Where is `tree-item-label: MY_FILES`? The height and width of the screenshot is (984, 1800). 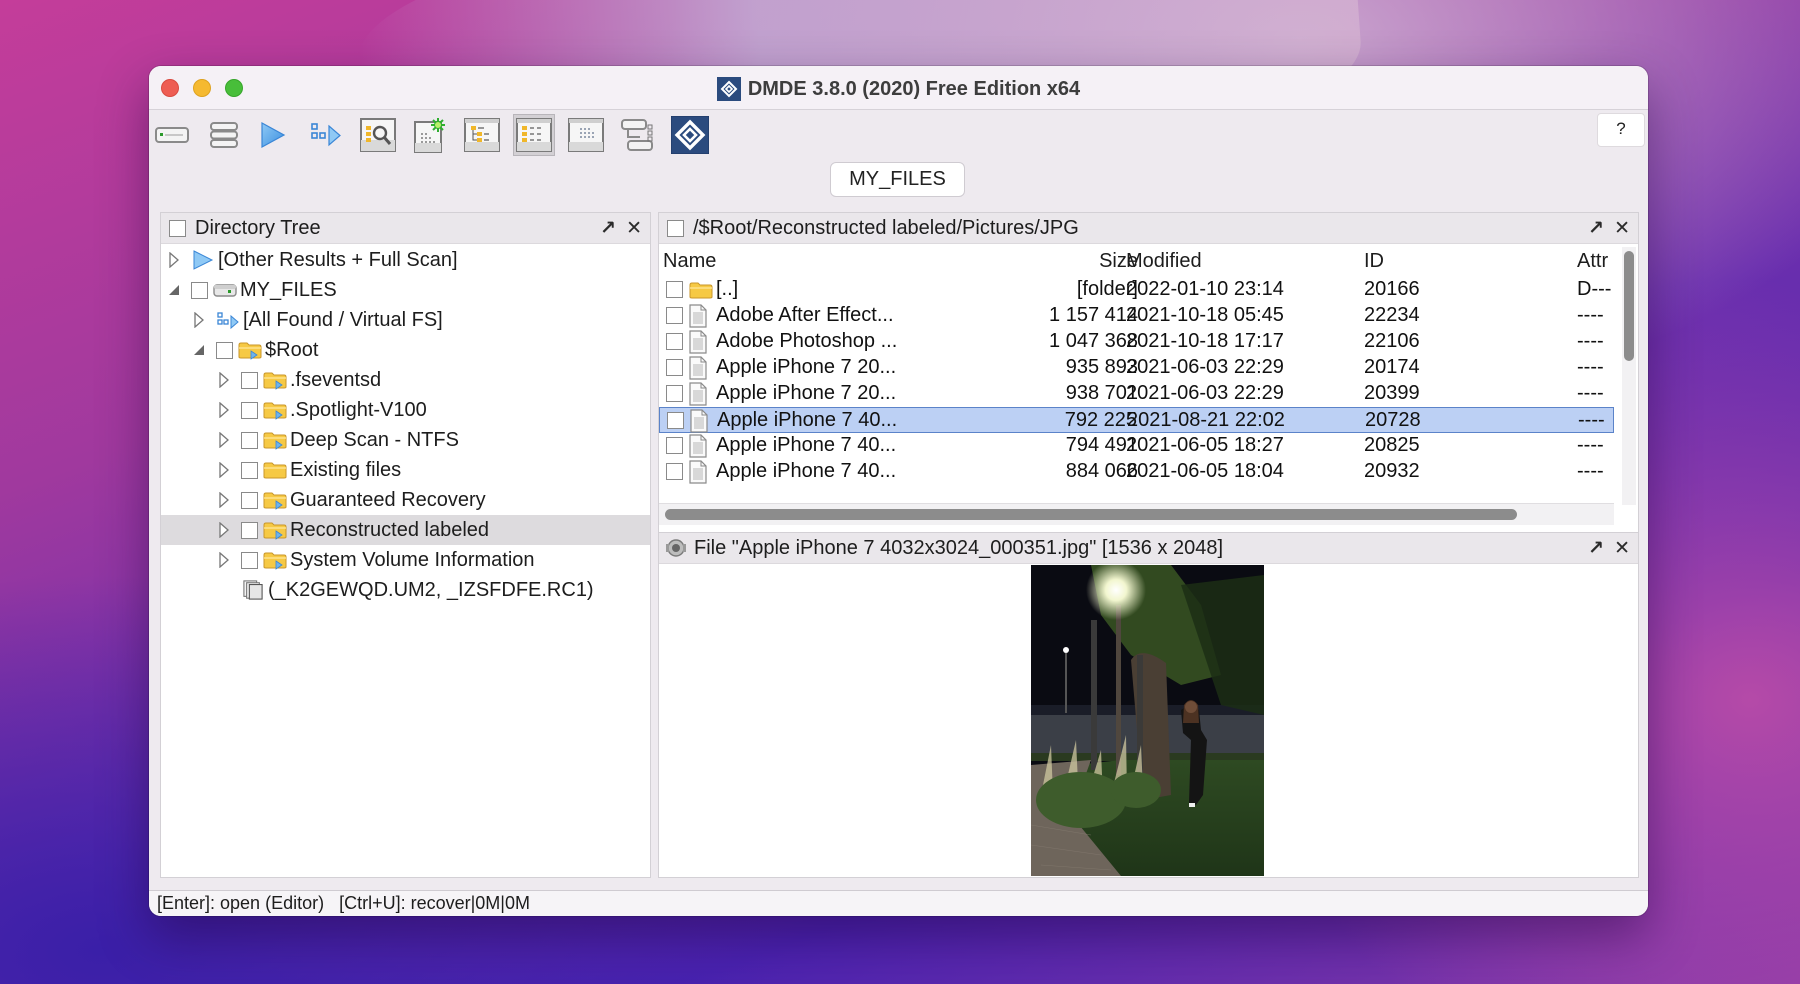
tree-item-label: MY_FILES is located at coordinates (288, 289).